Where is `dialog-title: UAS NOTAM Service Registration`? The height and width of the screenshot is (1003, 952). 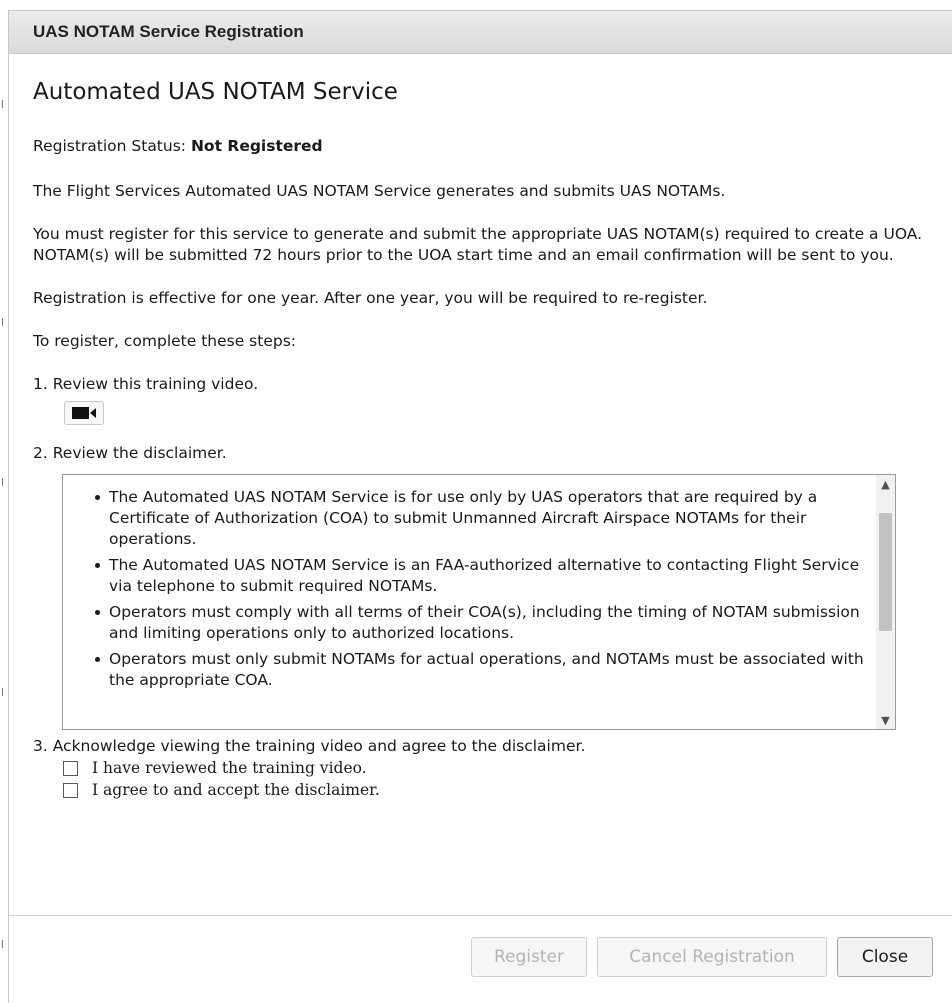 dialog-title: UAS NOTAM Service Registration is located at coordinates (480, 32).